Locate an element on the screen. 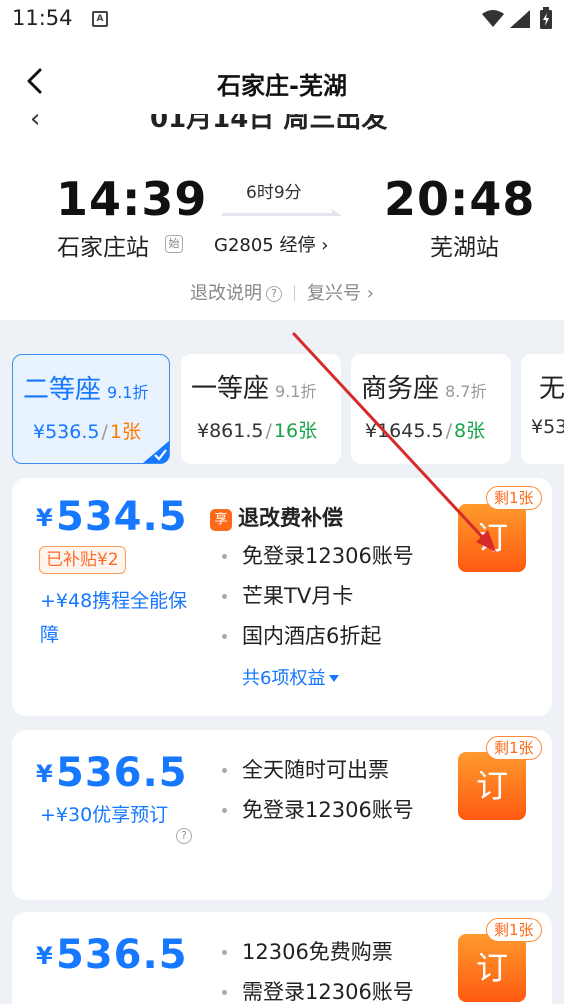 This screenshot has width=564, height=1004. seat-tab-business-class: 商务座 8.7折 ¥1645.5/8张 is located at coordinates (431, 409).